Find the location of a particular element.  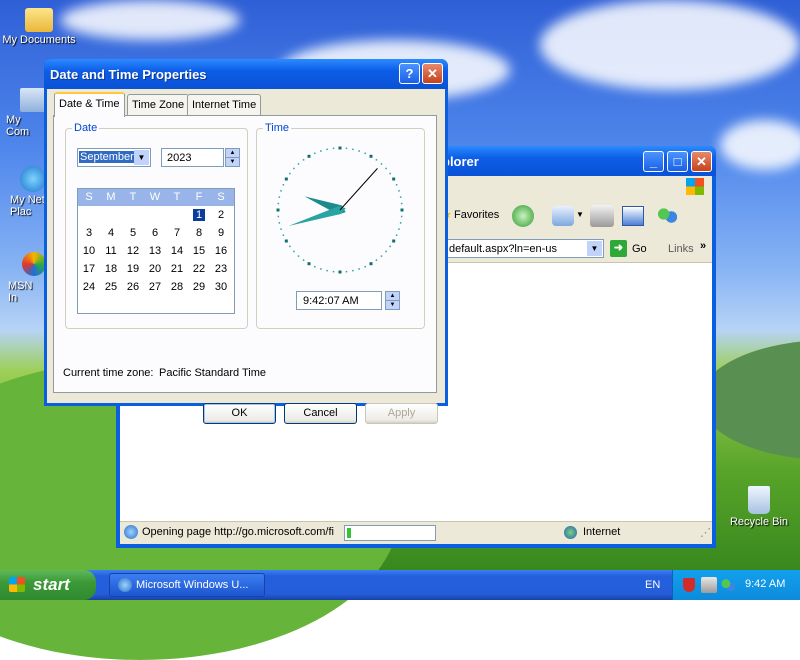

network-tray-icon is located at coordinates (709, 585).